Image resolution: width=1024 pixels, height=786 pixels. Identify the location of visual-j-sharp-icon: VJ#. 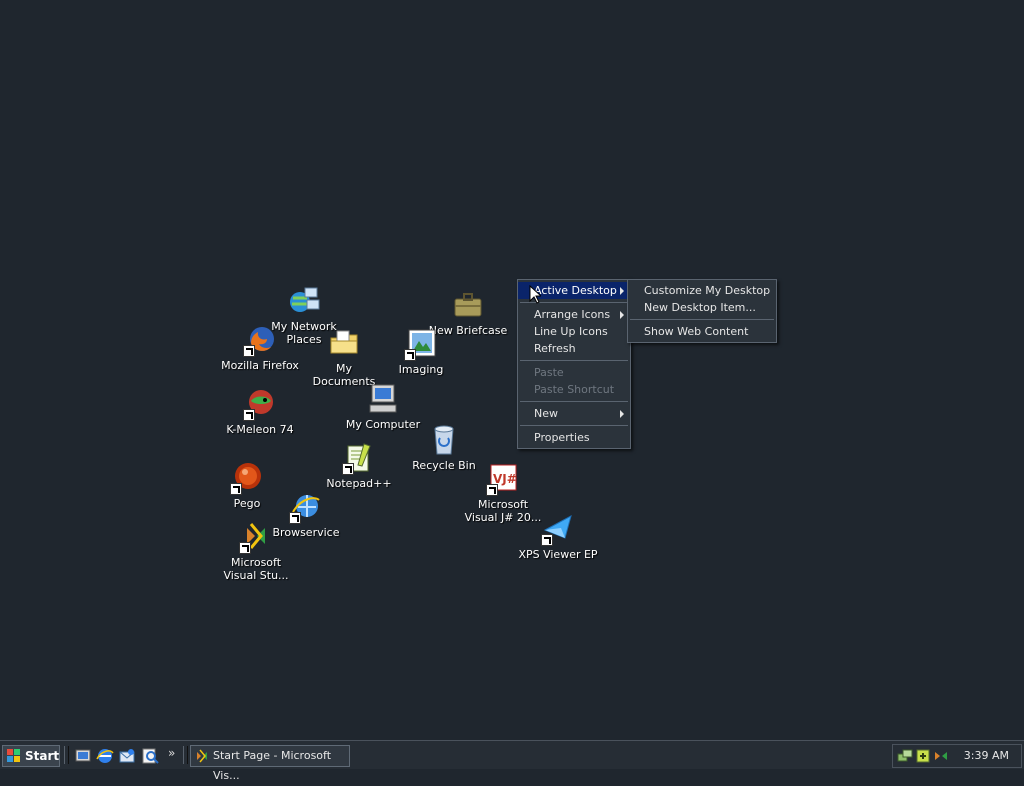
(503, 479).